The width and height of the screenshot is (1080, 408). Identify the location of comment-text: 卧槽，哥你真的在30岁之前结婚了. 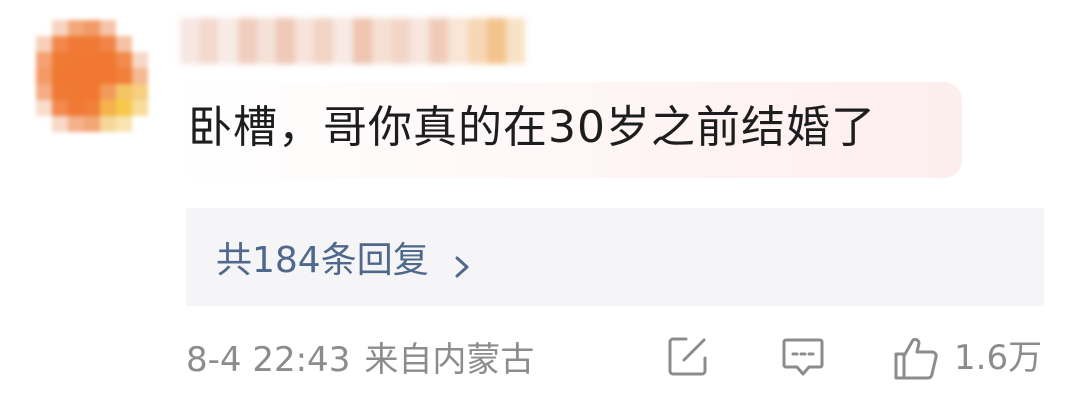
(532, 127).